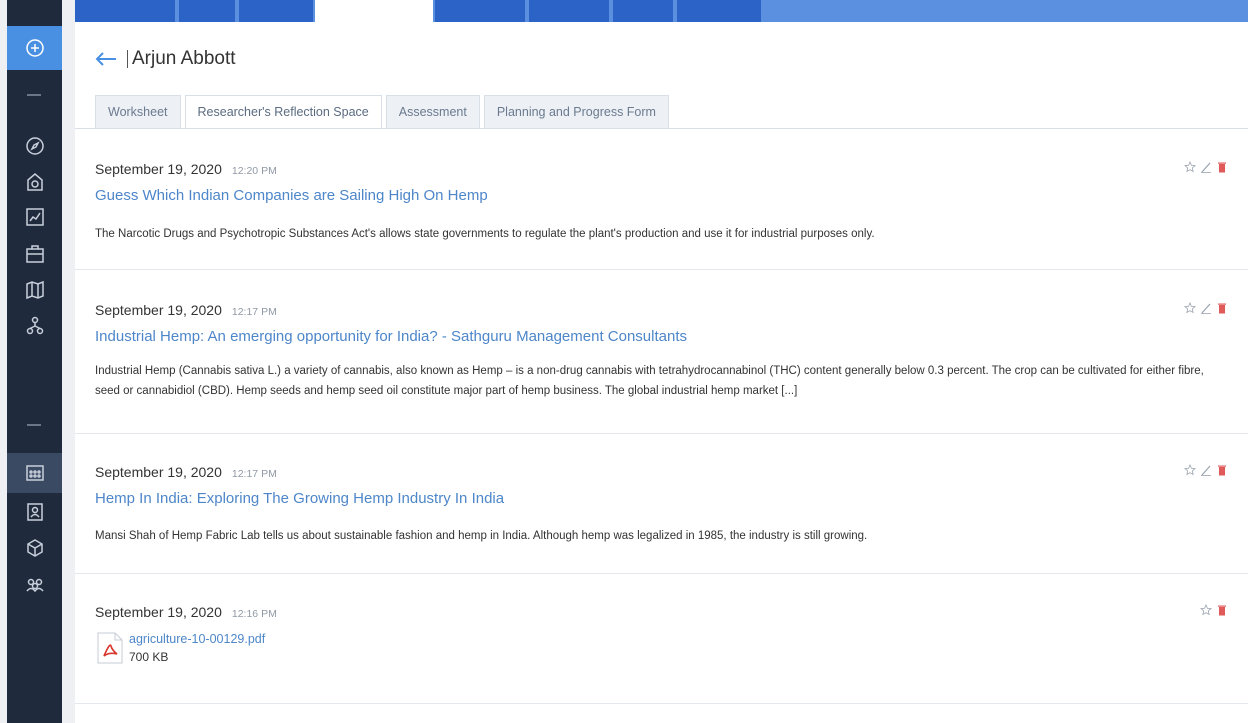 The height and width of the screenshot is (723, 1248). I want to click on sidebar-item-compass, so click(34, 146).